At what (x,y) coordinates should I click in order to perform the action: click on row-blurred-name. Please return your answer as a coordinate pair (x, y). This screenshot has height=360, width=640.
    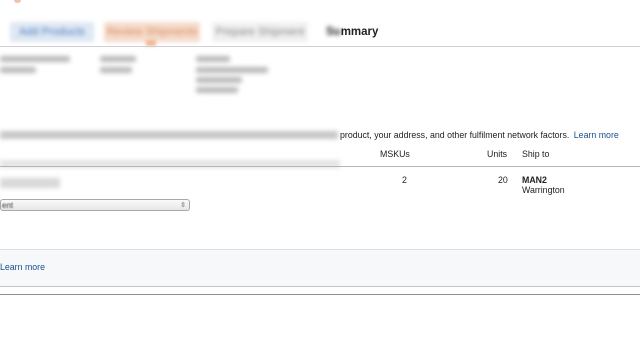
    Looking at the image, I should click on (30, 183).